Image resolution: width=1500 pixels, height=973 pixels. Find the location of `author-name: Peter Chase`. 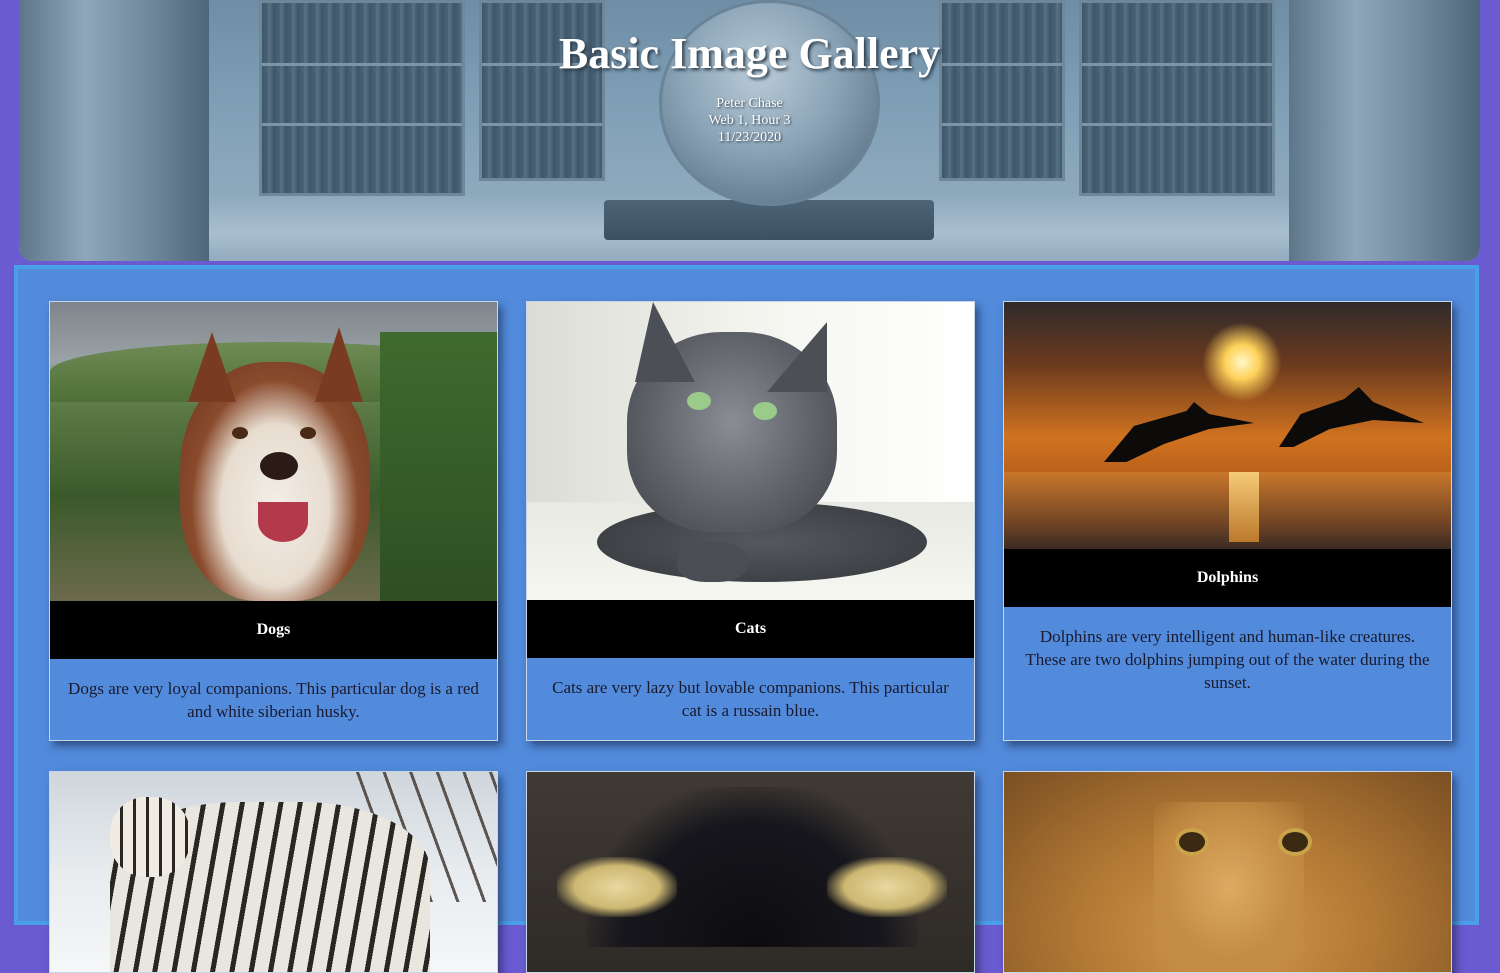

author-name: Peter Chase is located at coordinates (749, 103).